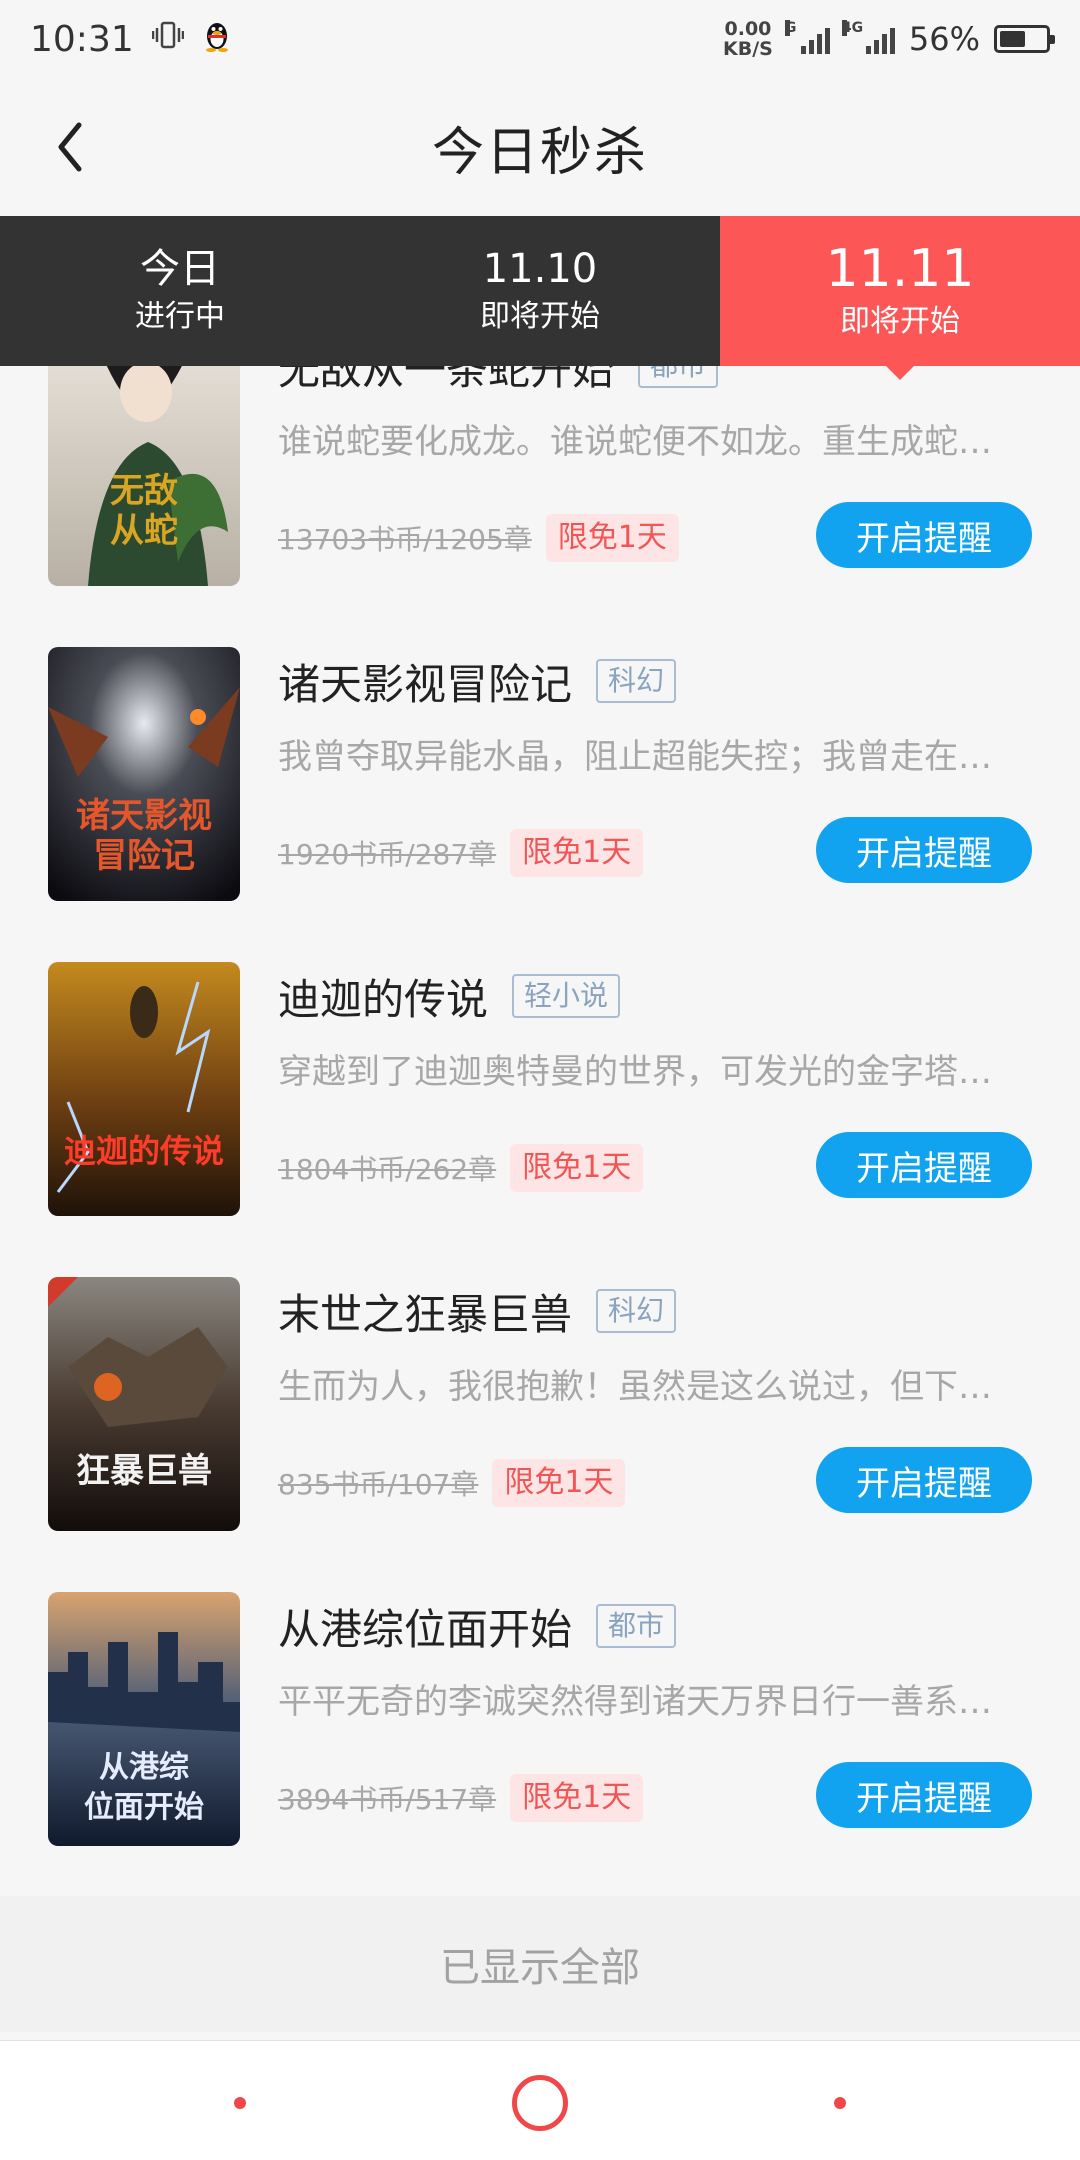 The height and width of the screenshot is (2160, 1080). What do you see at coordinates (446, 381) in the screenshot?
I see `book-title: 无敌从一条蛇开始` at bounding box center [446, 381].